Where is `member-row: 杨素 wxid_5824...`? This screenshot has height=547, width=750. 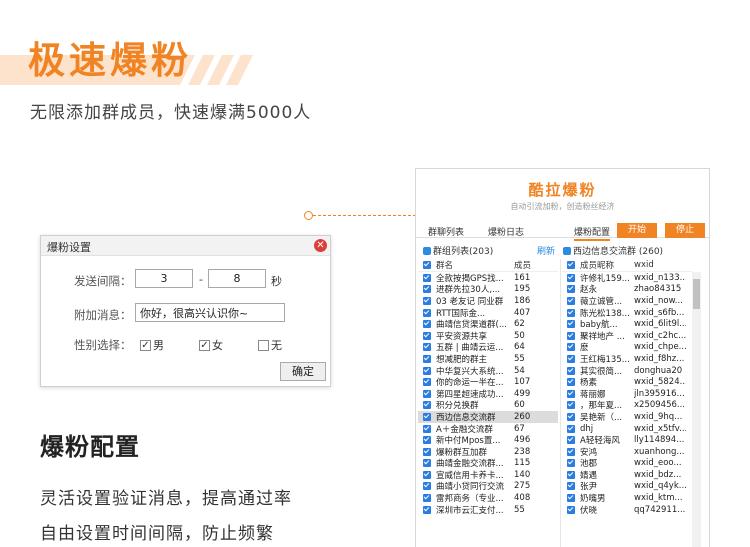
member-row: 杨素 wxid_5824... is located at coordinates (627, 382).